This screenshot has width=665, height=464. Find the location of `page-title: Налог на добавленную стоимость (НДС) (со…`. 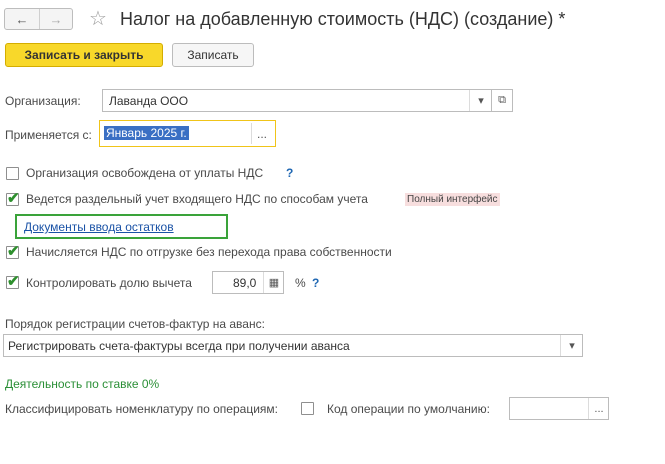

page-title: Налог на добавленную стоимость (НДС) (со… is located at coordinates (343, 19).